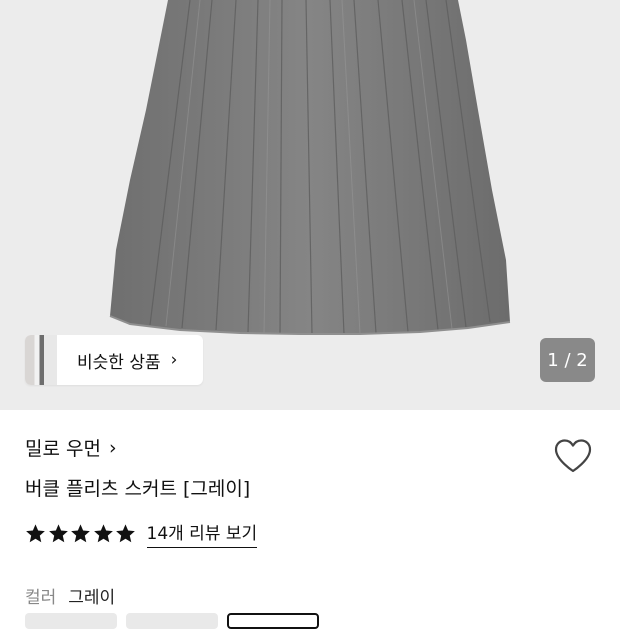 The image size is (620, 629). Describe the element at coordinates (202, 533) in the screenshot. I see `review-link: 14개 리뷰 보기` at that location.